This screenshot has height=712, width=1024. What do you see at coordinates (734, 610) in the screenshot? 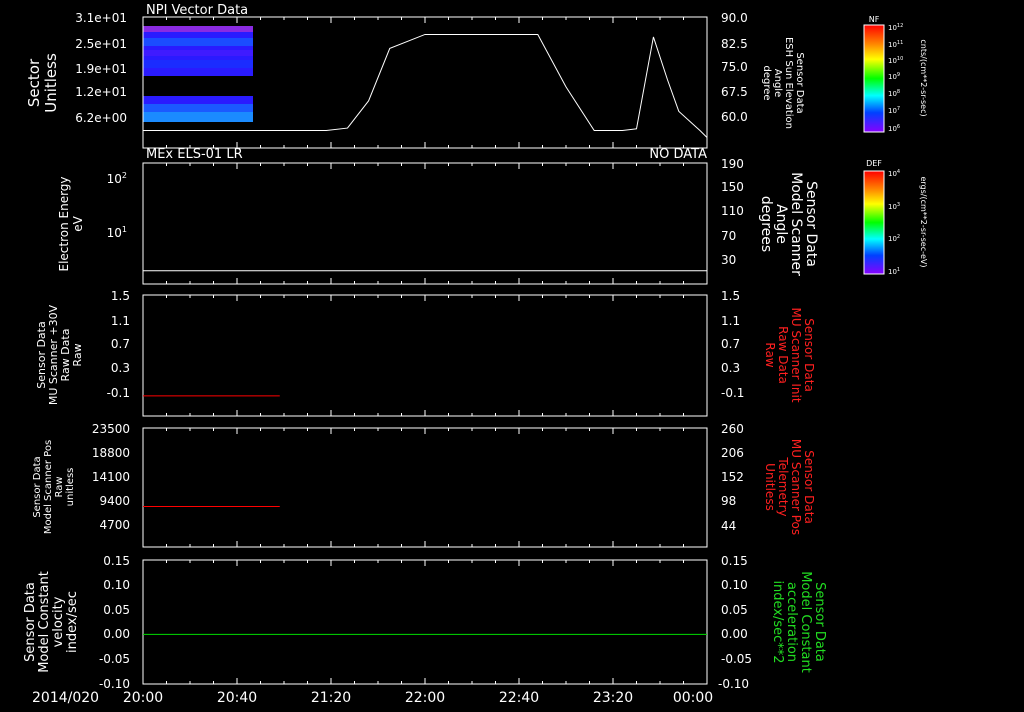
I see `p5-right-tick: 0.05` at bounding box center [734, 610].